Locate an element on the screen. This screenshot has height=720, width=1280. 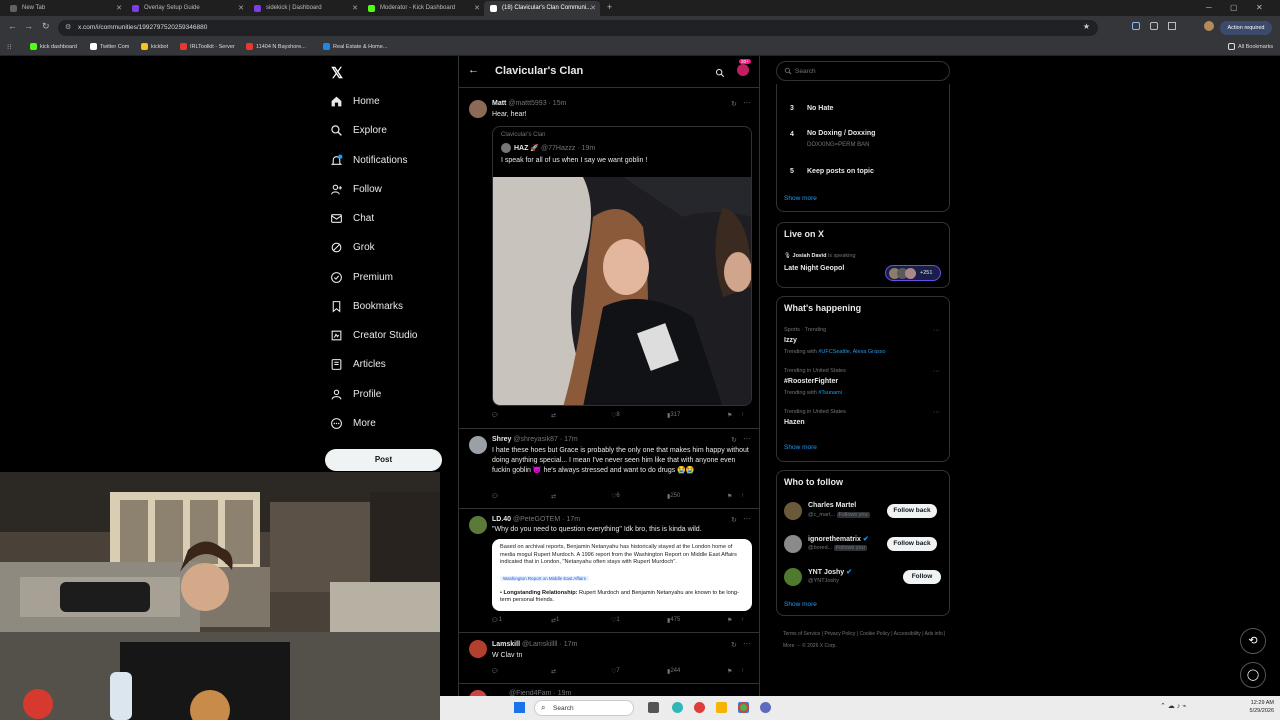
footer-link: Terms of Service is located at coordinates (801, 634).